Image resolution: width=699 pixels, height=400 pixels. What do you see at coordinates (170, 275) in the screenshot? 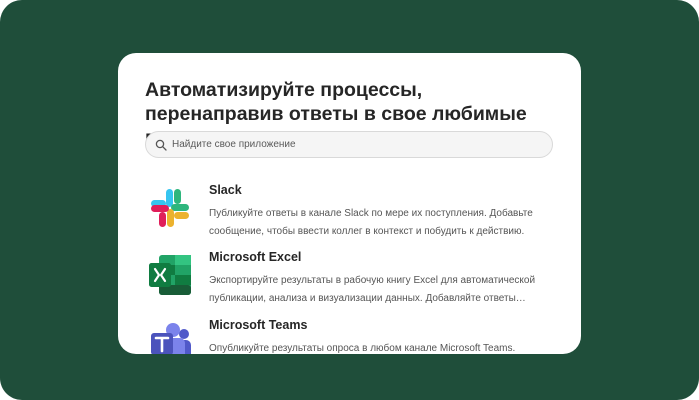
I see `excel-icon` at bounding box center [170, 275].